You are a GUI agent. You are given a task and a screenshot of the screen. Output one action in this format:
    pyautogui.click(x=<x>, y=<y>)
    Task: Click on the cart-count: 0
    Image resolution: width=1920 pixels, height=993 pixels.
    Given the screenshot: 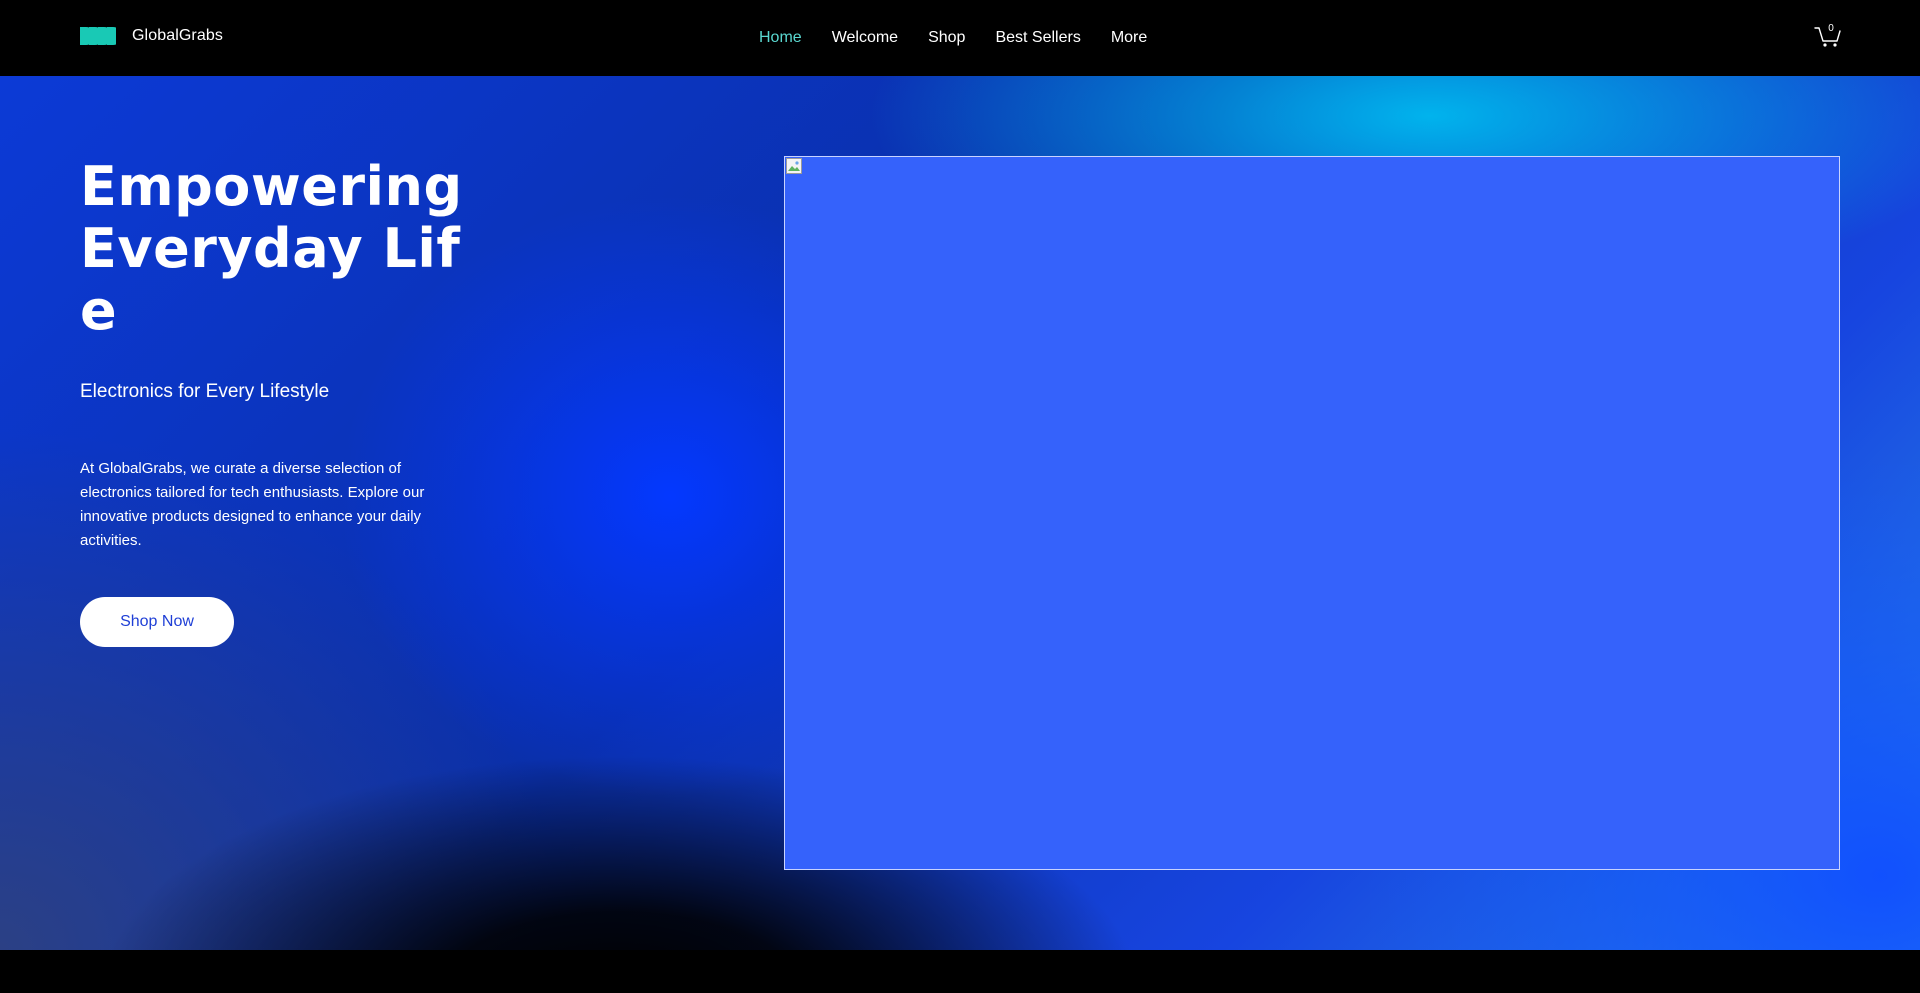 What is the action you would take?
    pyautogui.click(x=1831, y=28)
    